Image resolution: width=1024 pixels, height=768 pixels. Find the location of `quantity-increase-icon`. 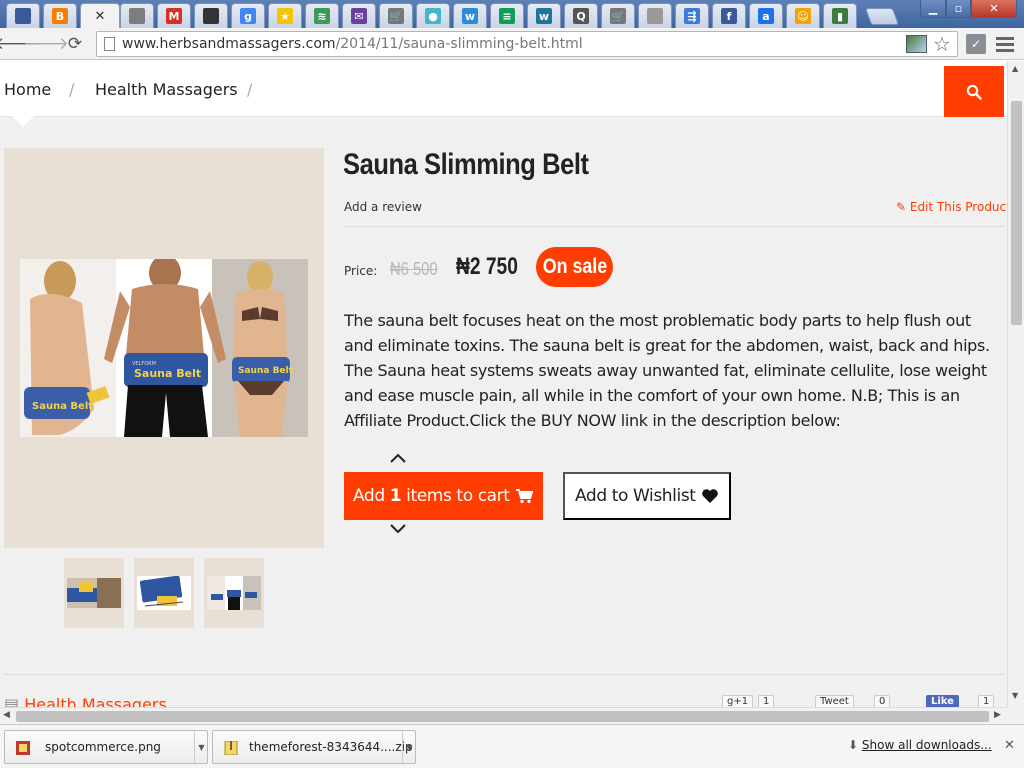

quantity-increase-icon is located at coordinates (398, 458).